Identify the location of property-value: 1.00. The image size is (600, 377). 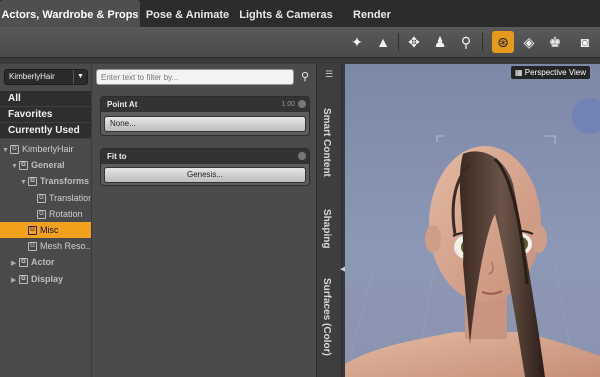
(288, 104).